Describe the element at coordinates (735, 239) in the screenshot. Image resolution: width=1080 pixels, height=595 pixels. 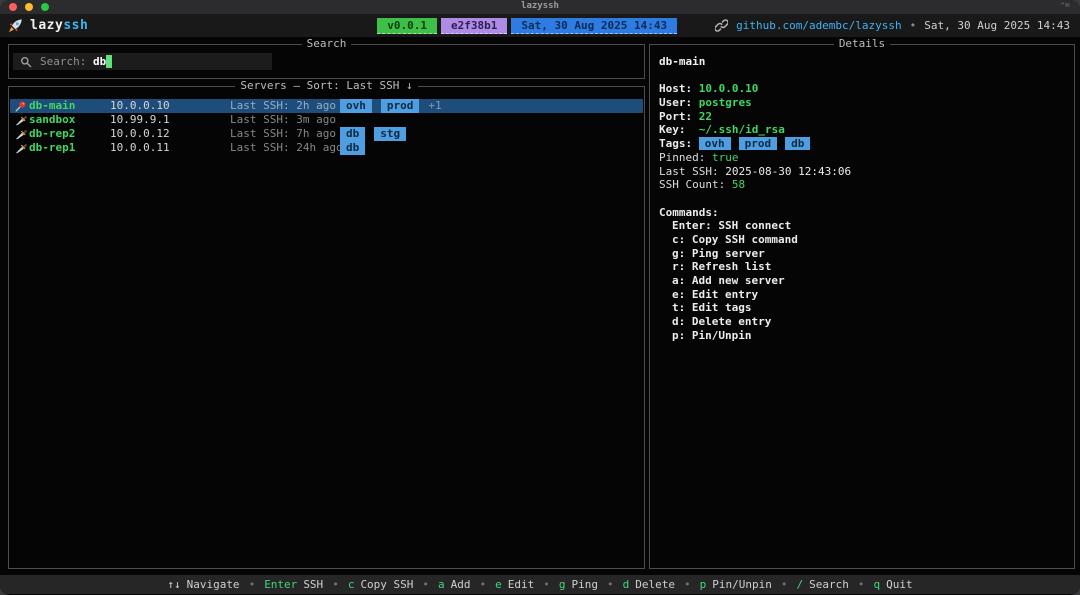
I see `command-hint: c: Copy SSH command` at that location.